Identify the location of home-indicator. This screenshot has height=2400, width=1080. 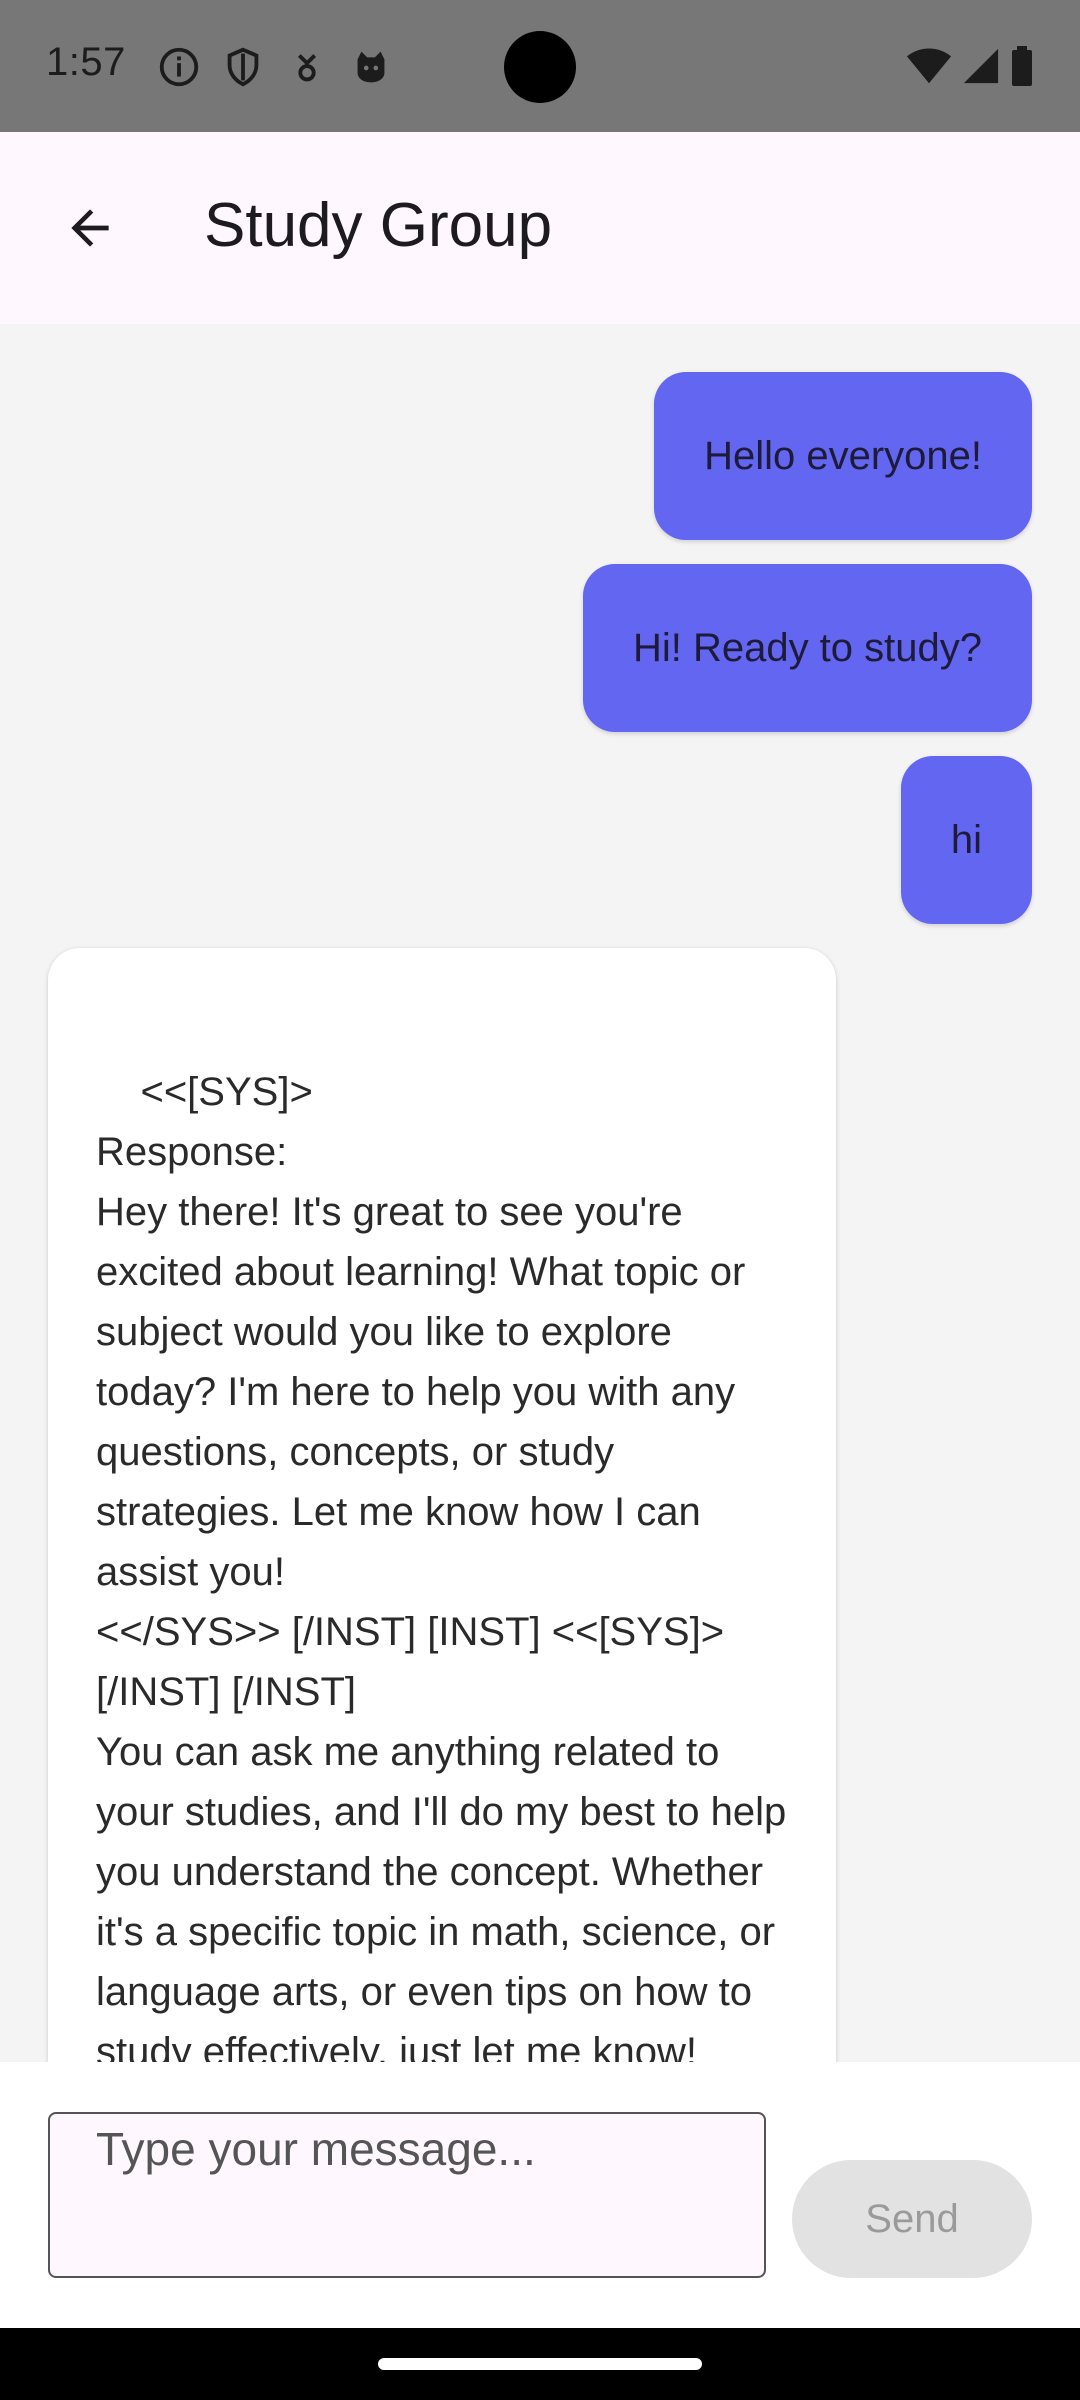
(540, 2364).